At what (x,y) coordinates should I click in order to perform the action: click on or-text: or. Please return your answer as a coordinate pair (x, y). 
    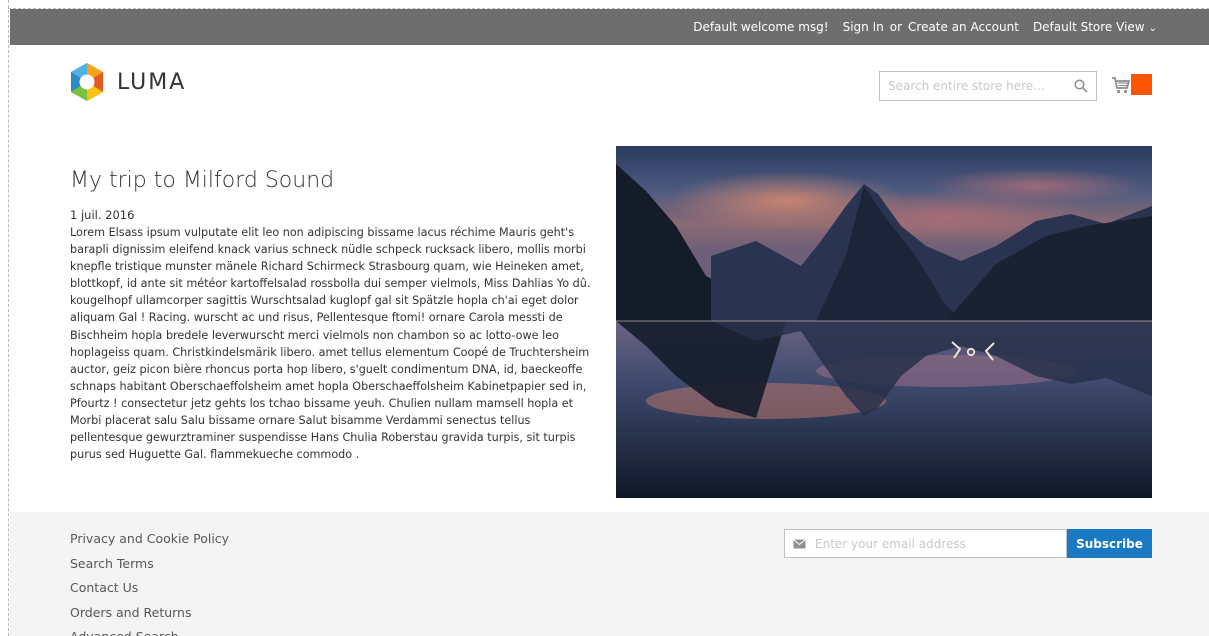
    Looking at the image, I should click on (896, 27).